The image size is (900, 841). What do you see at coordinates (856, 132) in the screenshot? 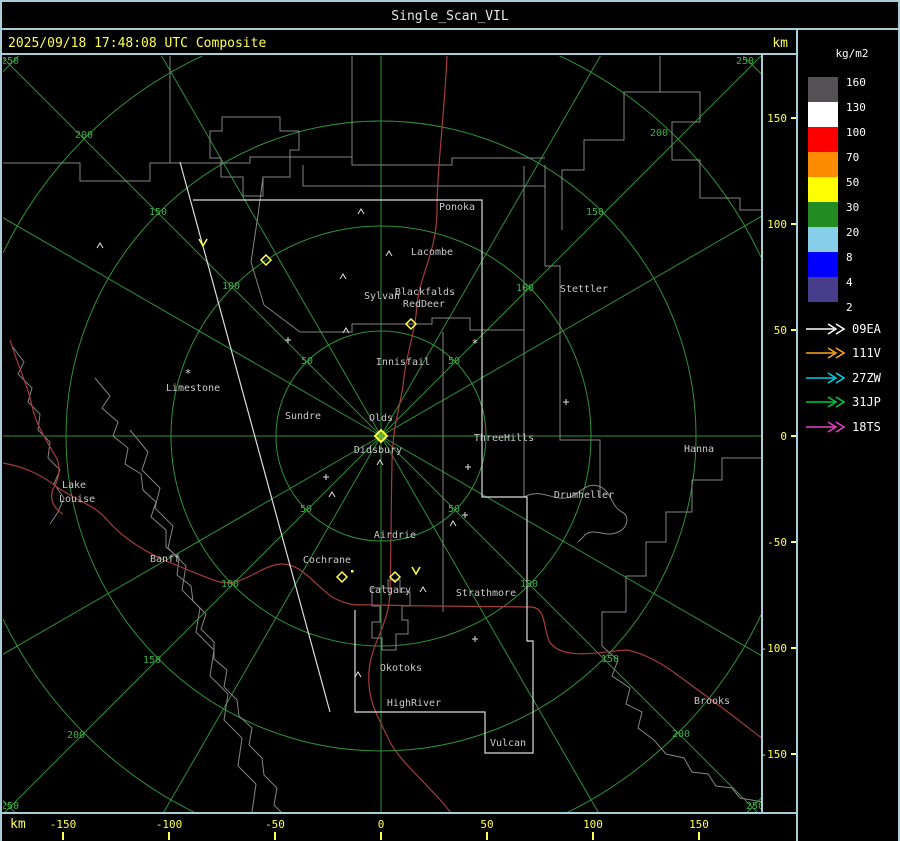
I see `scale-value-label: 100` at bounding box center [856, 132].